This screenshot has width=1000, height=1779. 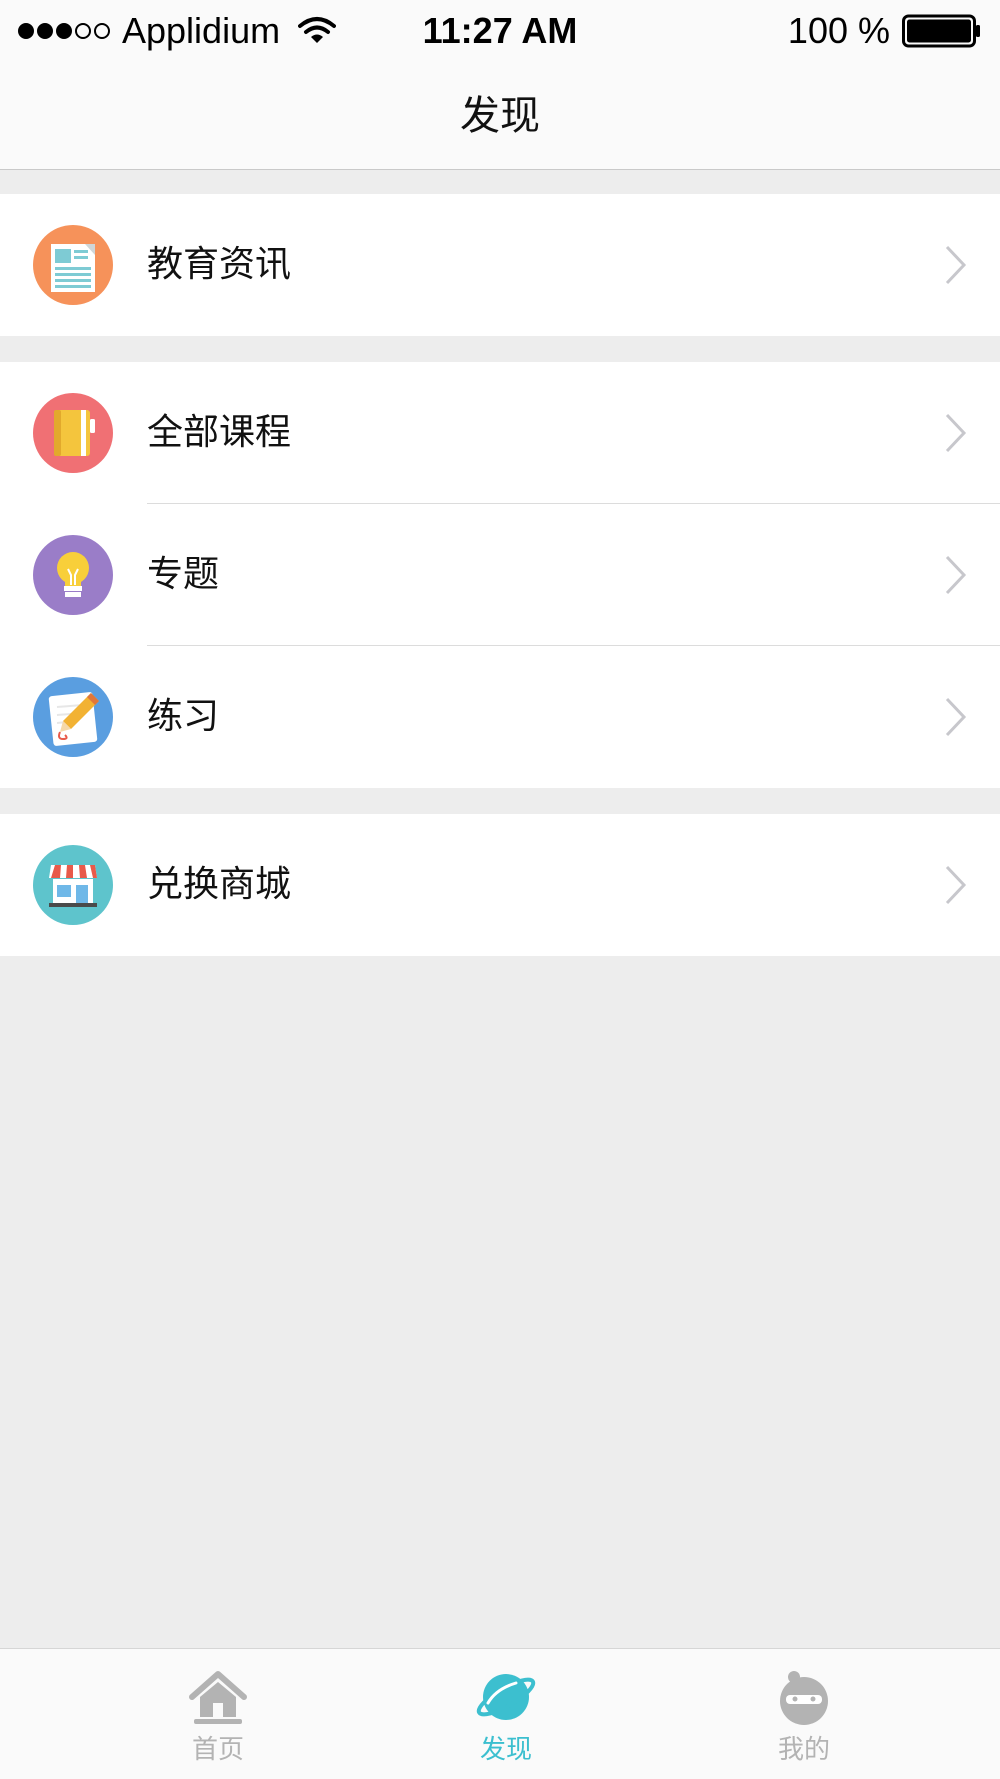 I want to click on tab-label: 首页, so click(x=217, y=1750).